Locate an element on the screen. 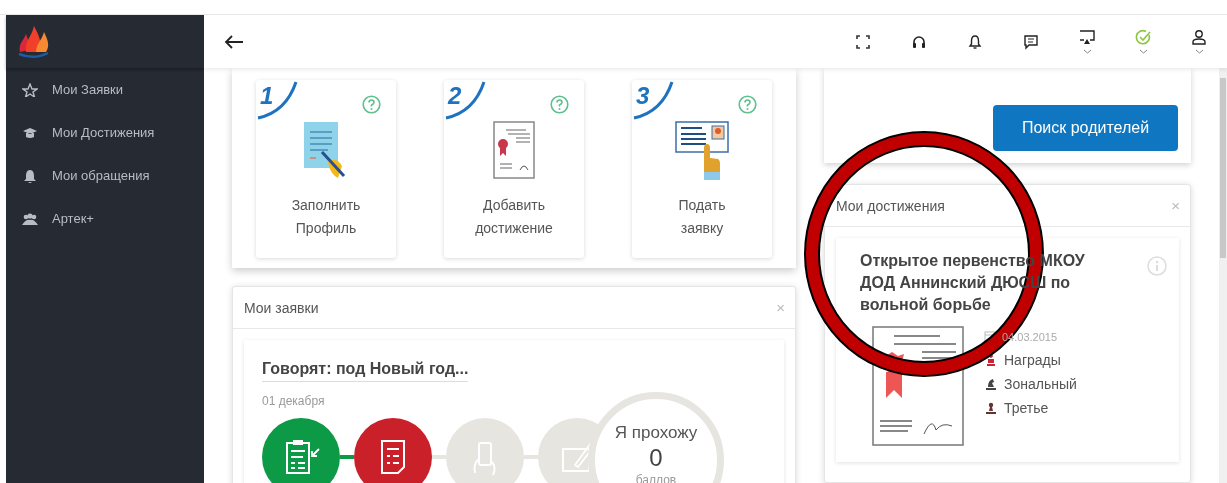  step-number: 2 is located at coordinates (455, 96).